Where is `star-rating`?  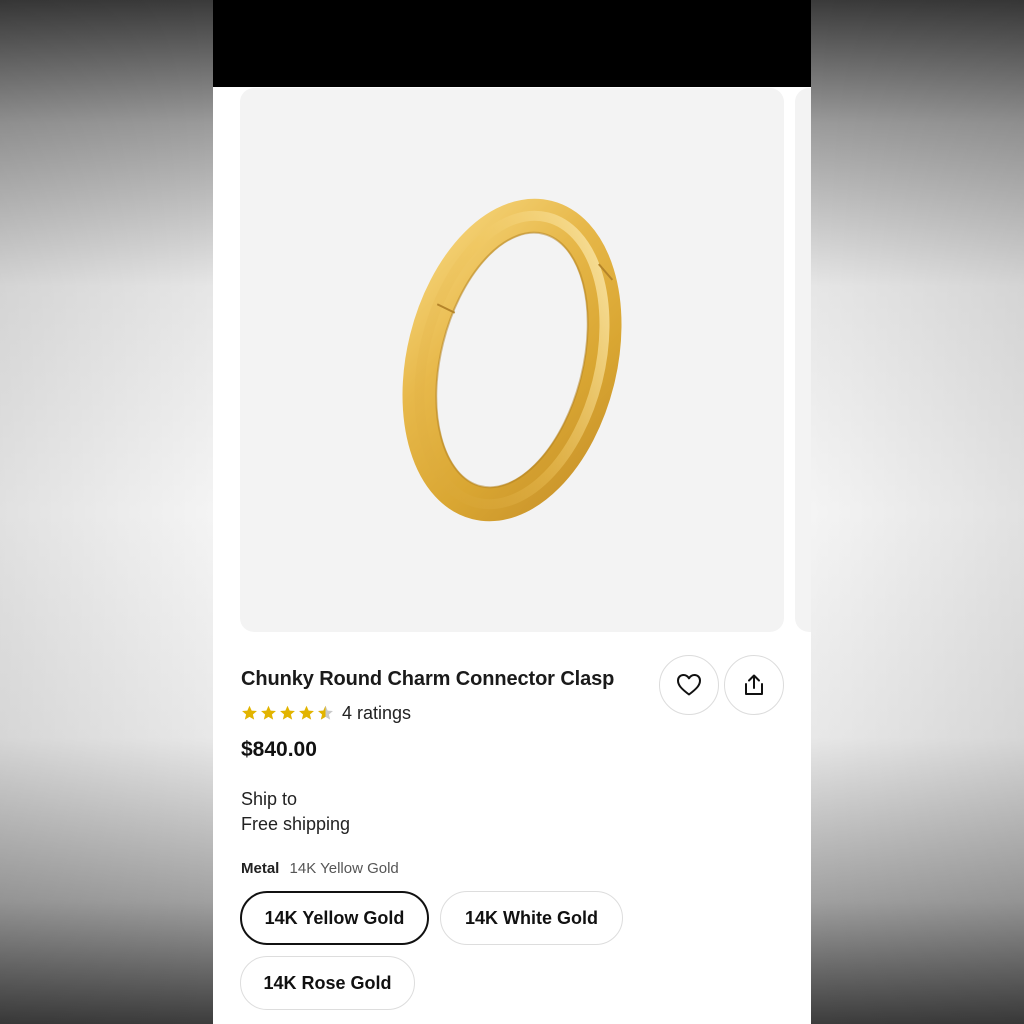 star-rating is located at coordinates (287, 713).